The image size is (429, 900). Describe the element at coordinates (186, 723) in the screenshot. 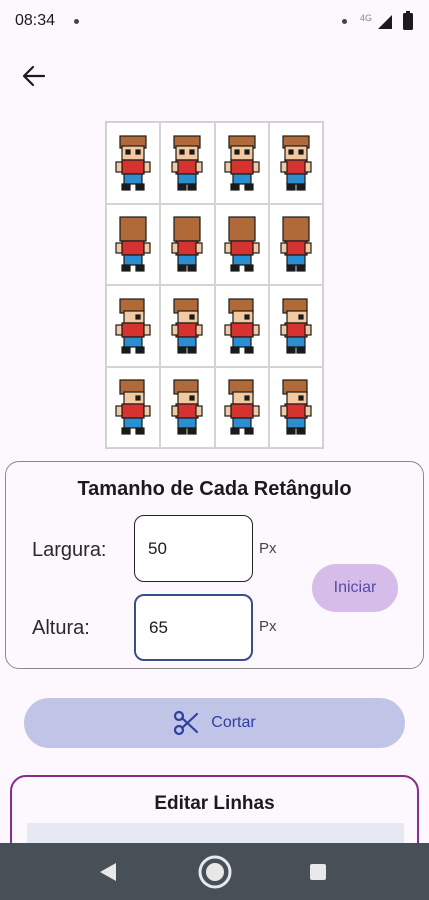

I see `scissors-icon` at that location.